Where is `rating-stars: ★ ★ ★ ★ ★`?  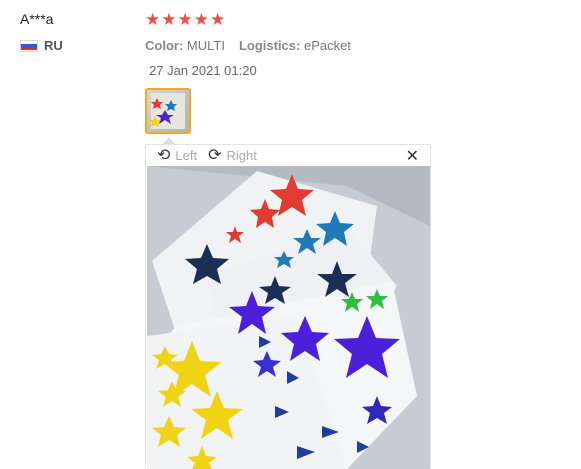
rating-stars: ★ ★ ★ ★ ★ is located at coordinates (185, 20).